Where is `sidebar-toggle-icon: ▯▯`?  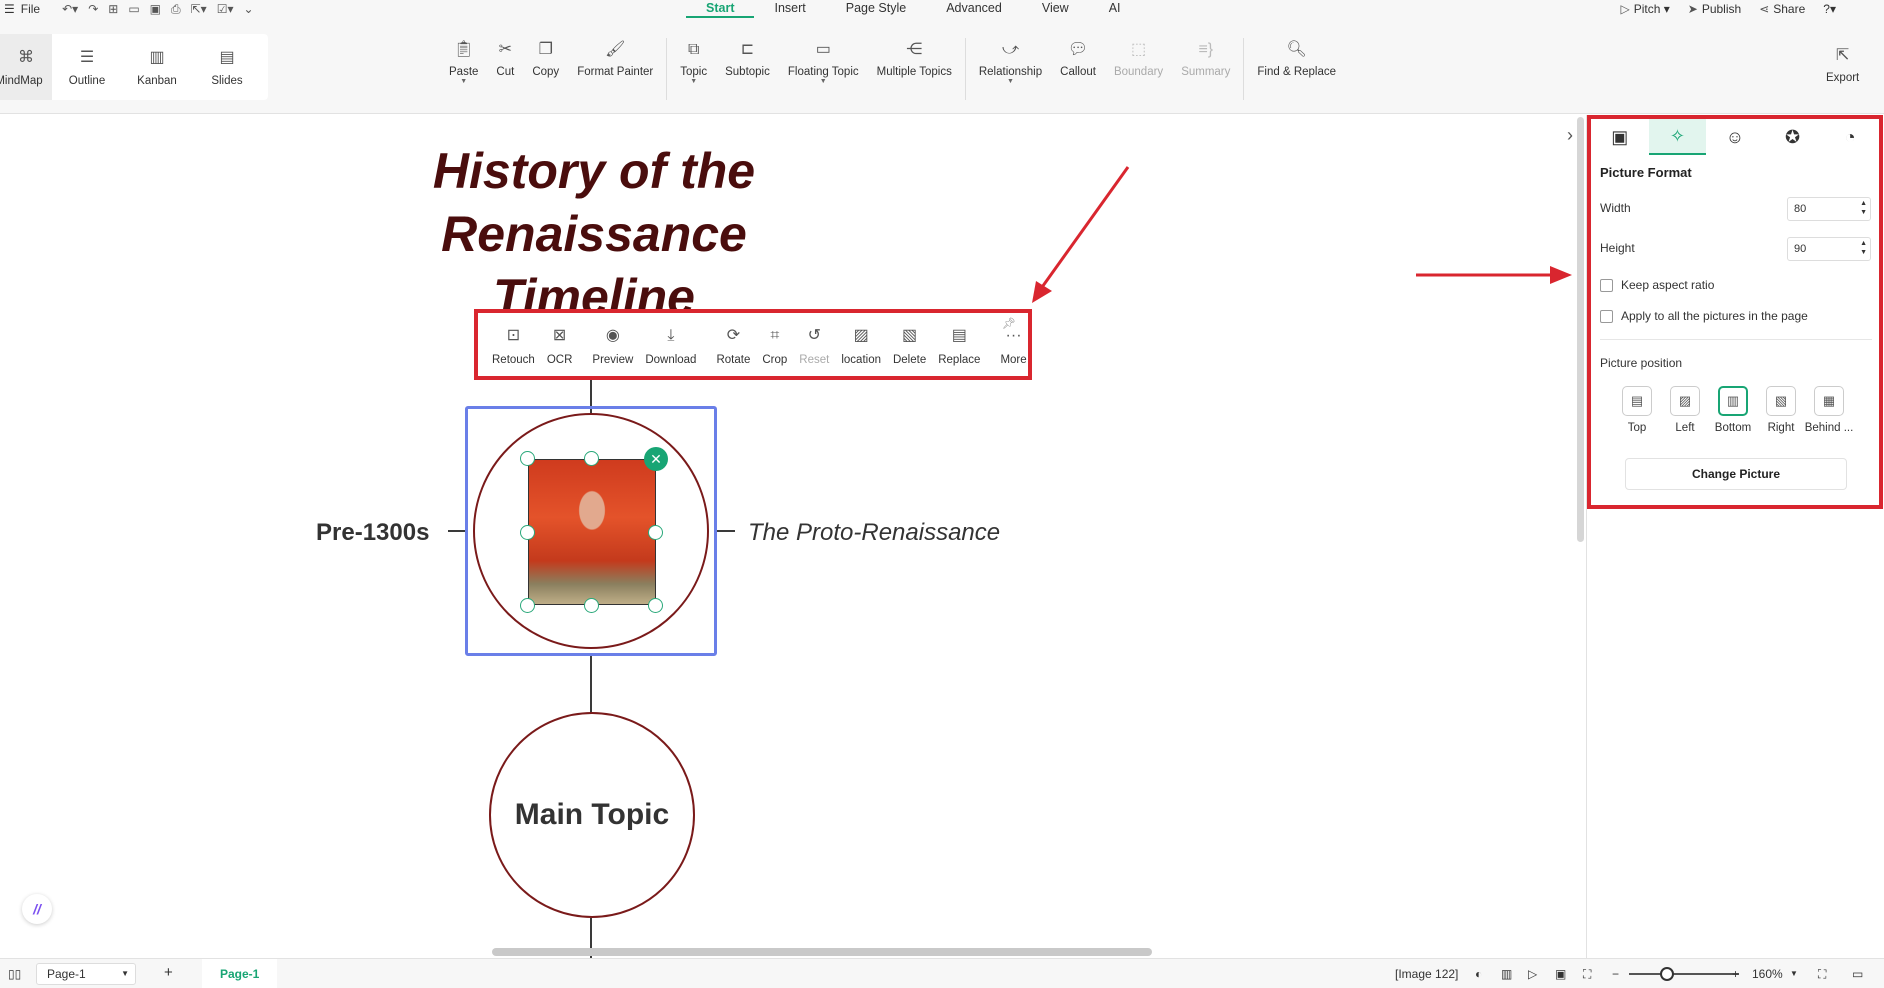 sidebar-toggle-icon: ▯▯ is located at coordinates (14, 974).